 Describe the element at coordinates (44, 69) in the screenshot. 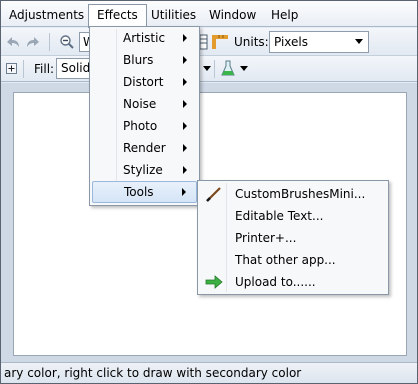

I see `fill-label: Fill:` at that location.